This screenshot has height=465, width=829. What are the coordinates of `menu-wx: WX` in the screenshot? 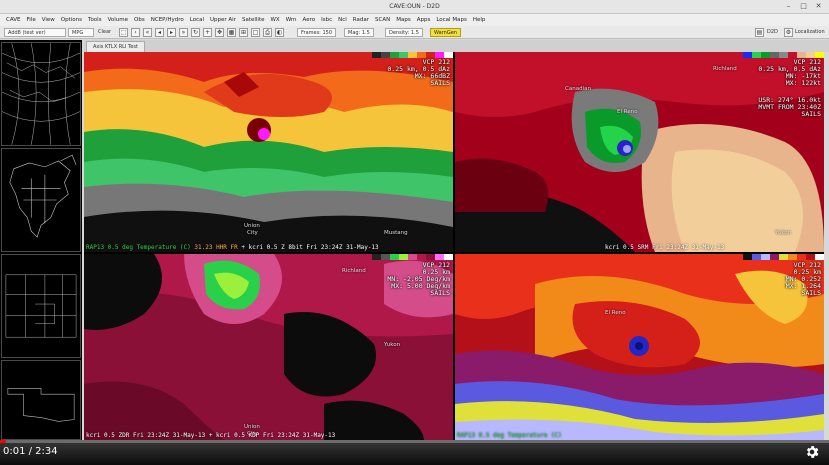 It's located at (274, 20).